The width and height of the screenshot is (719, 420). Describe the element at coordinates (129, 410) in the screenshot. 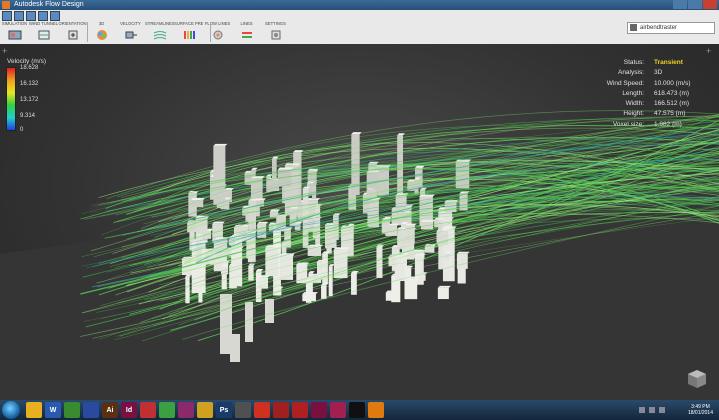

I see `taskbar-app-icon: Id` at that location.